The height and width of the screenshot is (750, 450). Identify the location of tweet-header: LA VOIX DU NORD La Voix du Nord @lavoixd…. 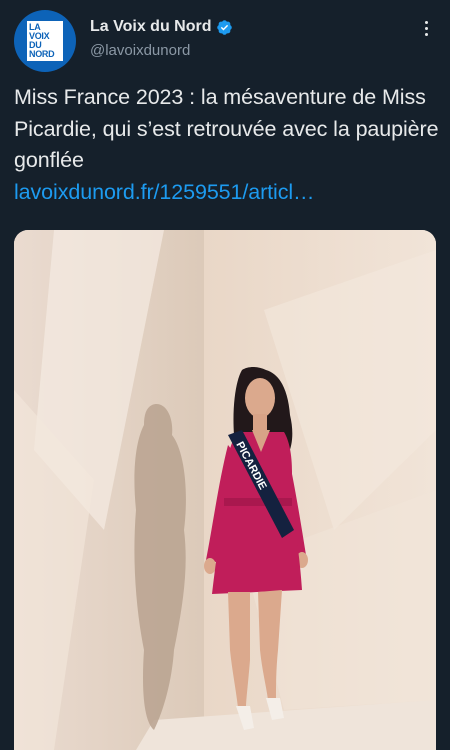
(226, 41).